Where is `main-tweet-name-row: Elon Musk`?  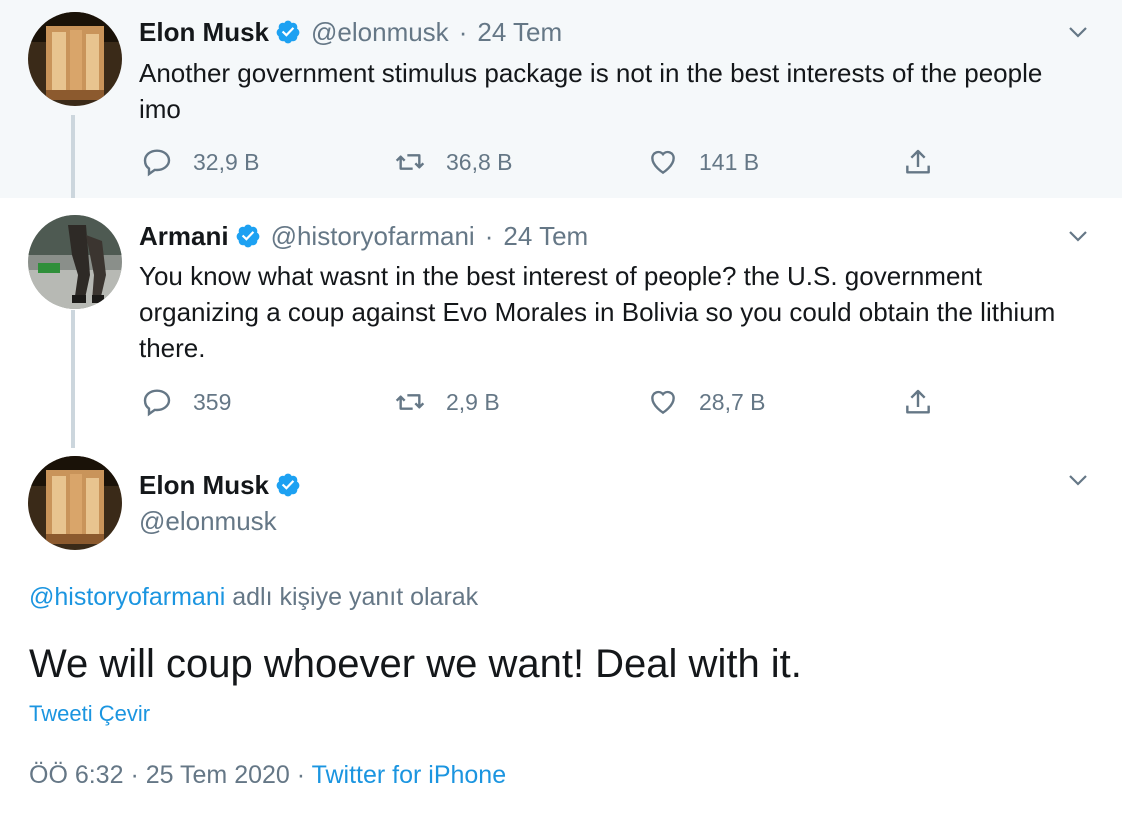 main-tweet-name-row: Elon Musk is located at coordinates (225, 485).